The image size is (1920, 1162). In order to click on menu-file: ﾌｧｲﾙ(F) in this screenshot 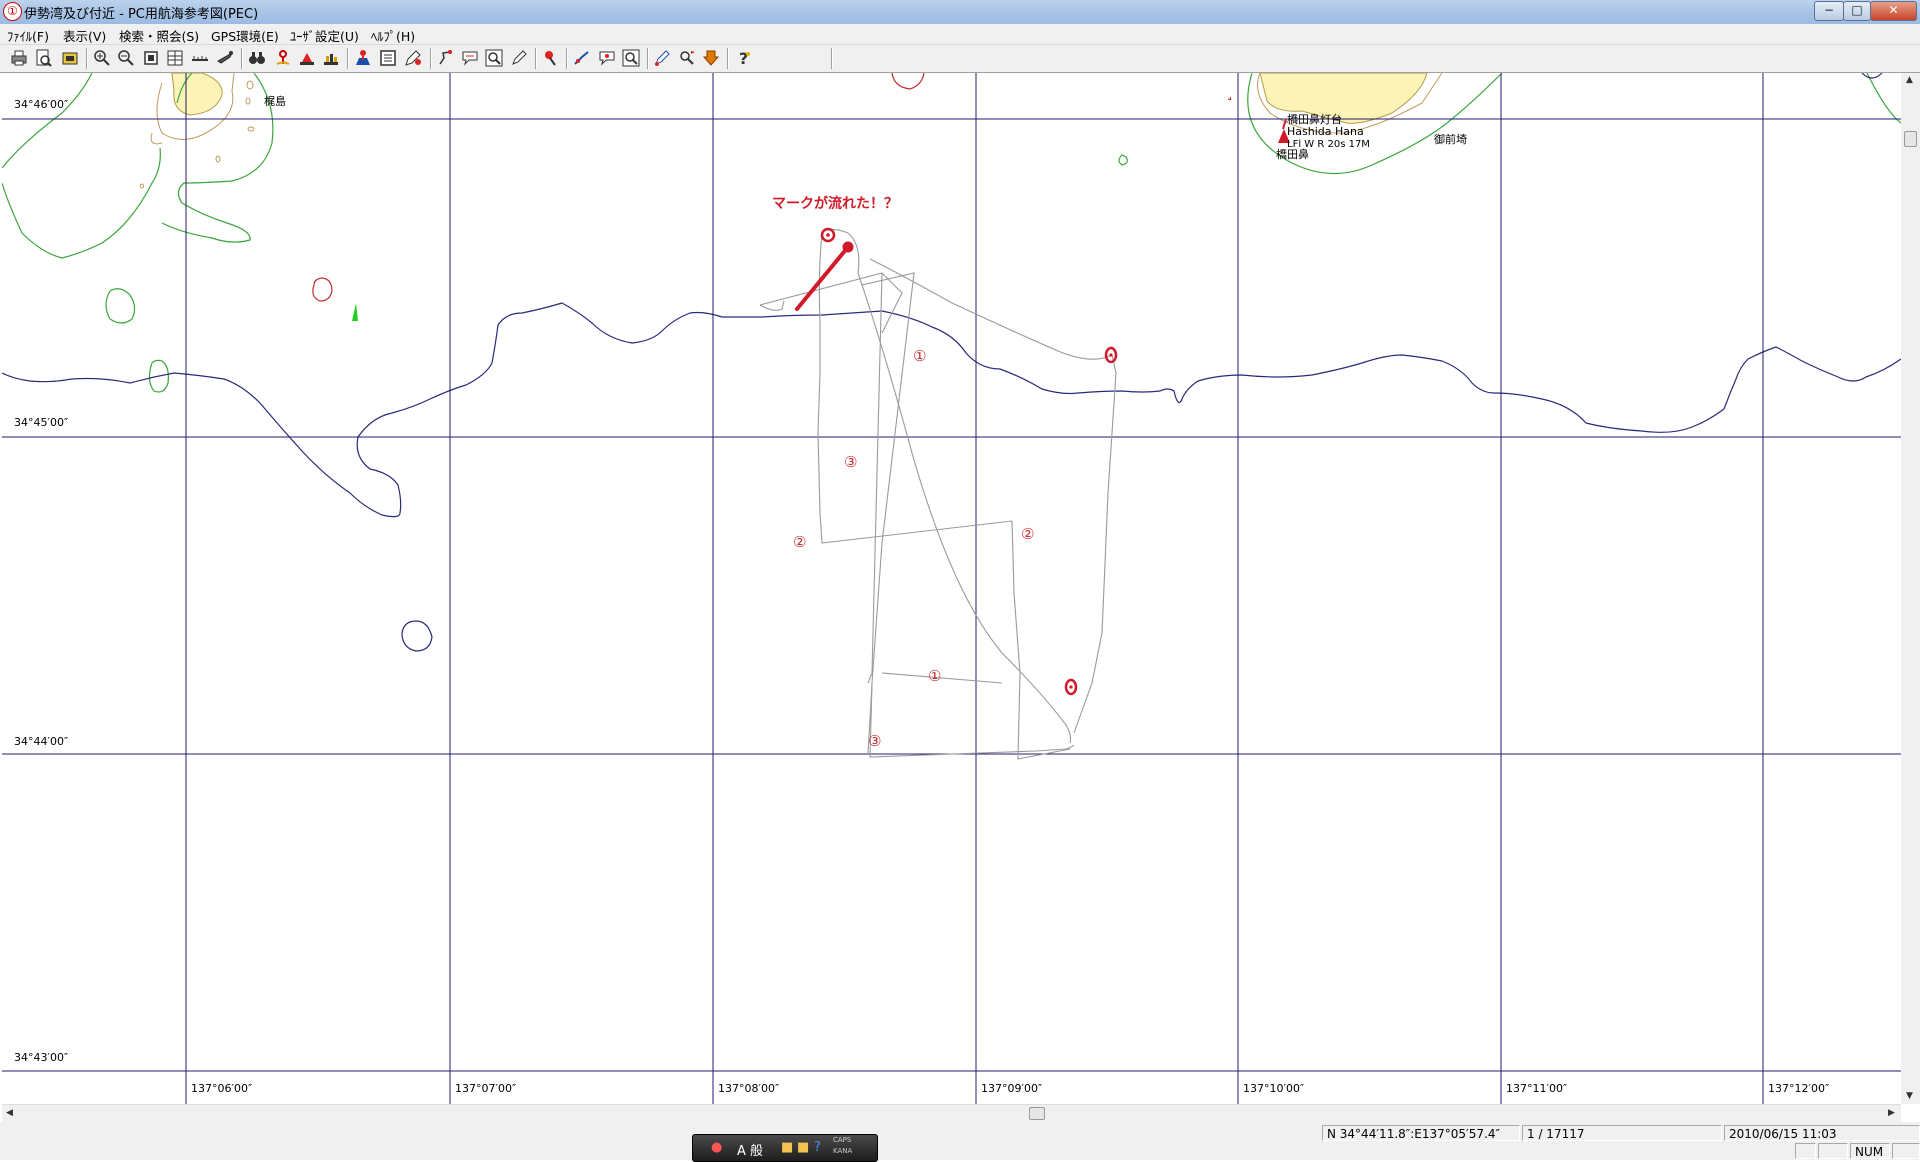, I will do `click(28, 35)`.